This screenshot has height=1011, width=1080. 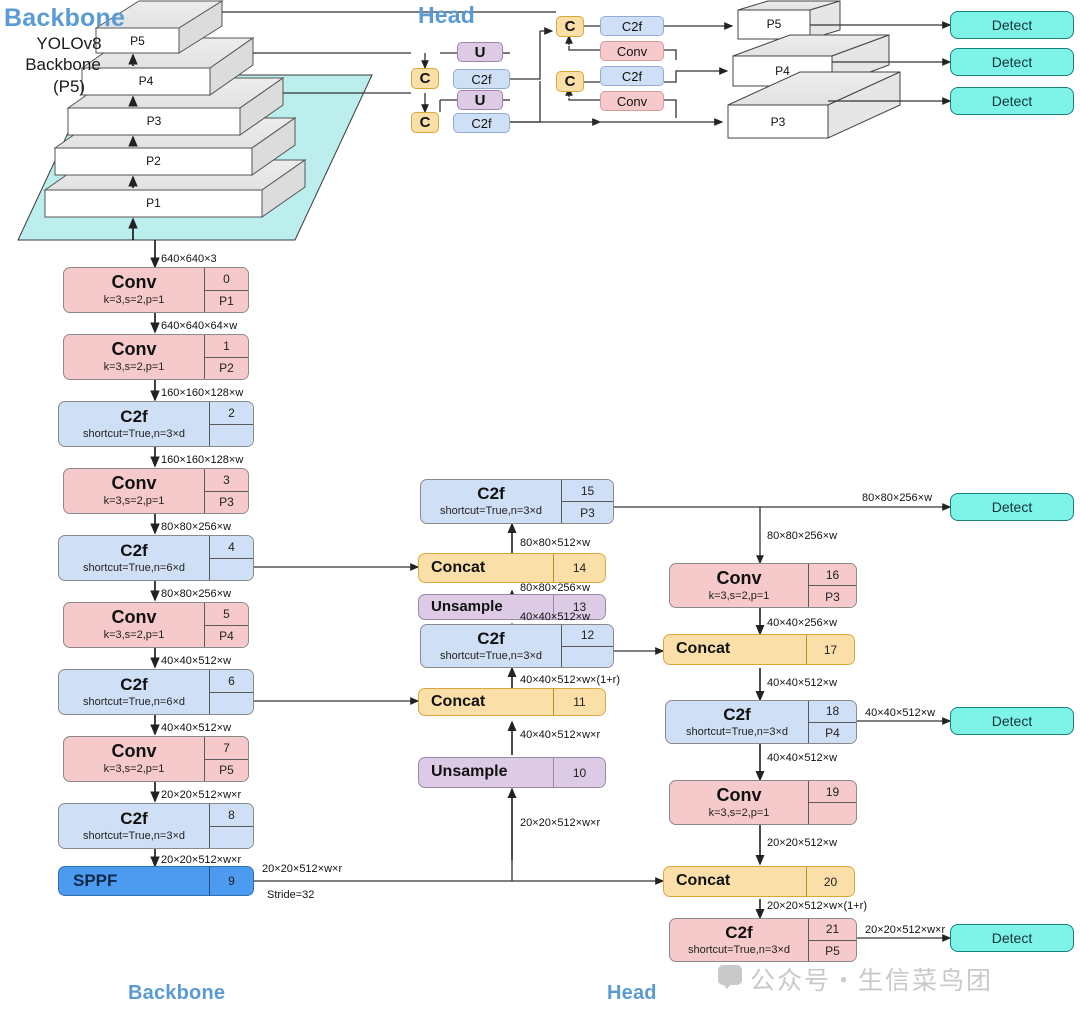 What do you see at coordinates (481, 79) in the screenshot?
I see `head-c2f-mid: C2f` at bounding box center [481, 79].